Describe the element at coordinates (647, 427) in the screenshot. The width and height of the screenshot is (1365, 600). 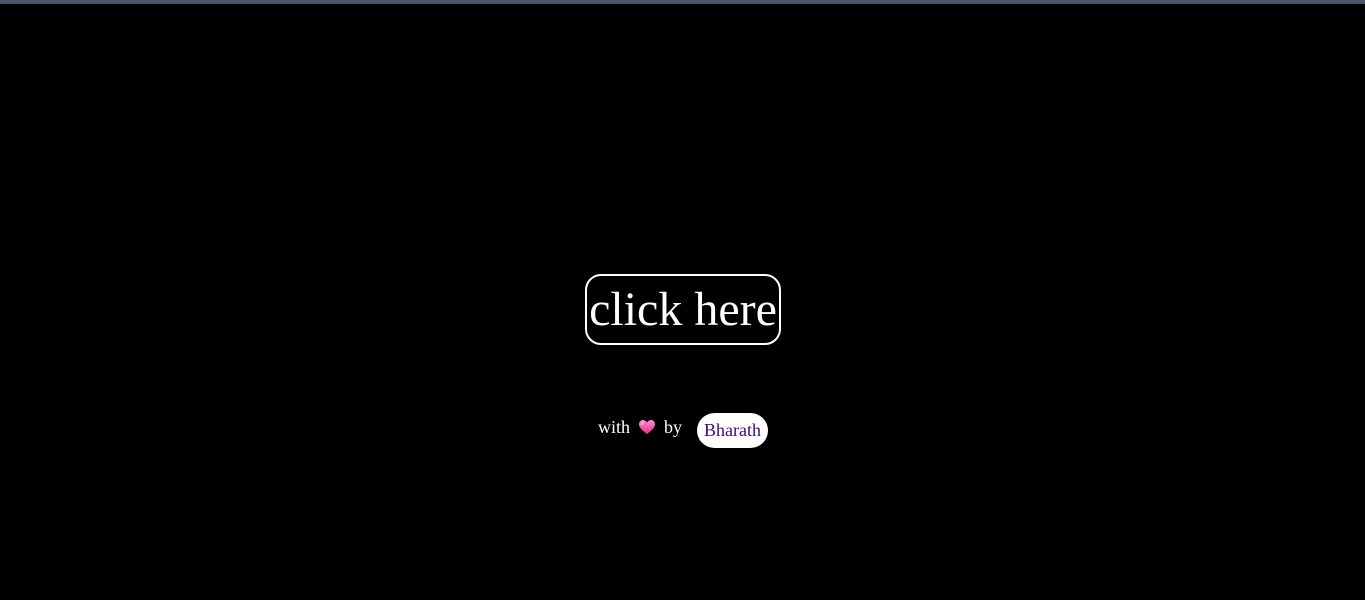
I see `heart-icon` at that location.